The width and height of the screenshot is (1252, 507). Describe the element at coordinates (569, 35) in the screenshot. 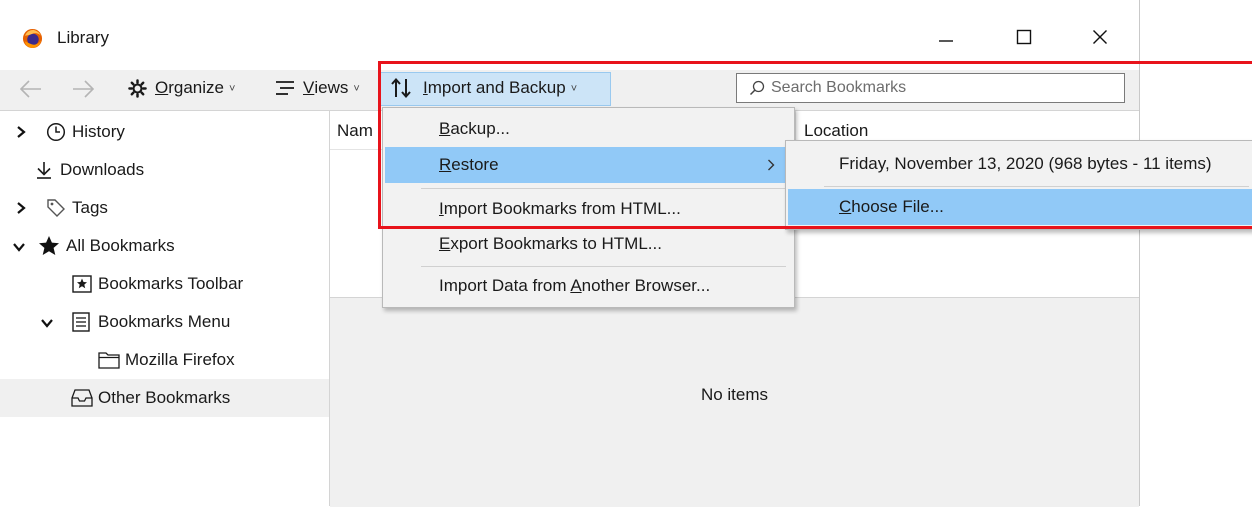

I see `title-bar: Library` at that location.